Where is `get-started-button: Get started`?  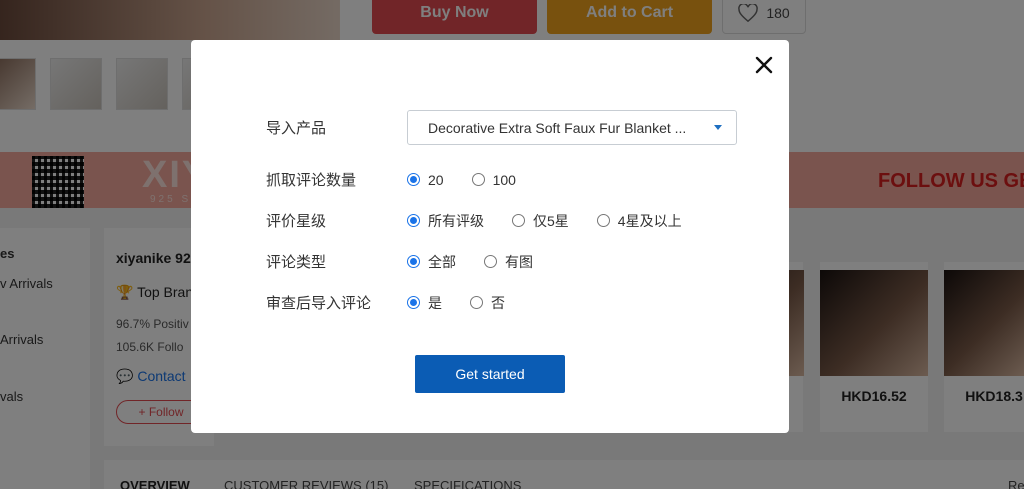
get-started-button: Get started is located at coordinates (490, 374).